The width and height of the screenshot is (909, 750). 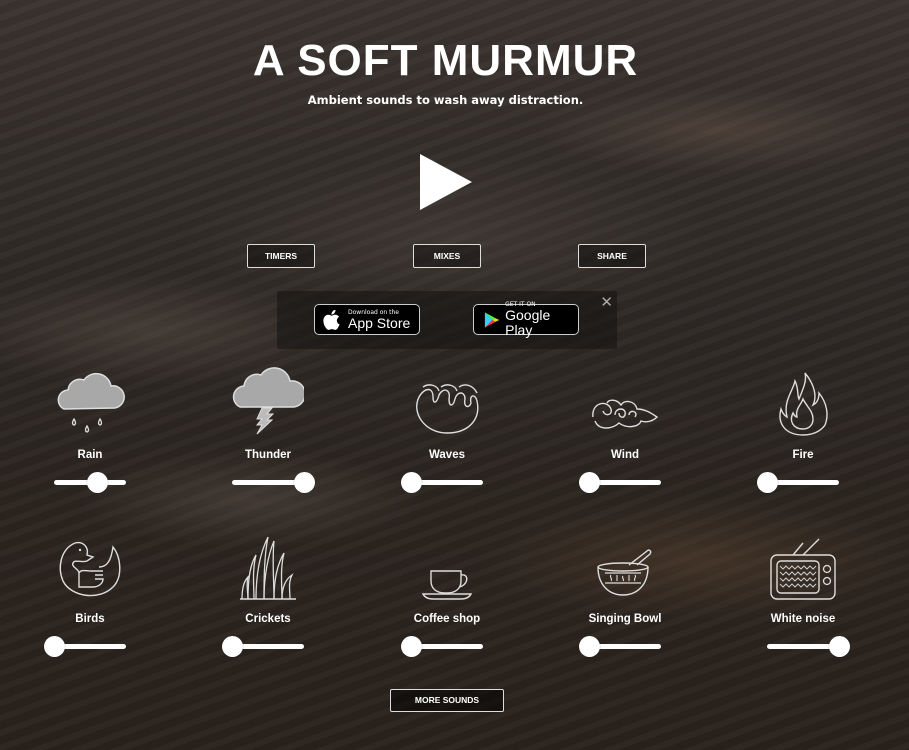 I want to click on sound-thunder: Thunder, so click(x=268, y=430).